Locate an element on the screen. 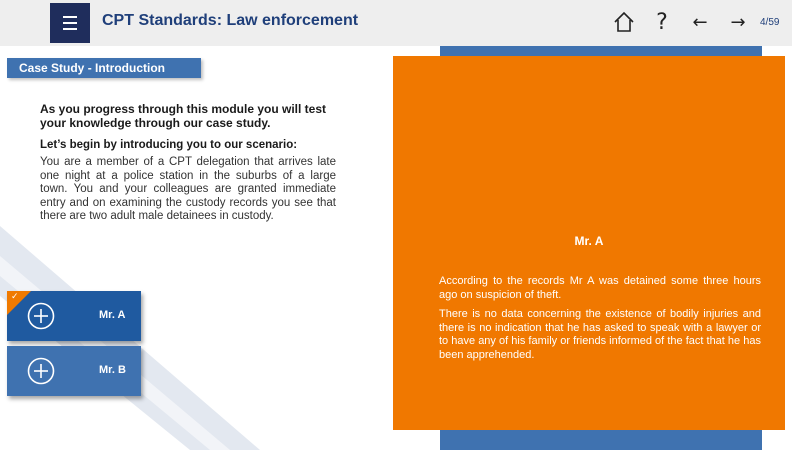 The width and height of the screenshot is (792, 450). home-icon is located at coordinates (624, 22).